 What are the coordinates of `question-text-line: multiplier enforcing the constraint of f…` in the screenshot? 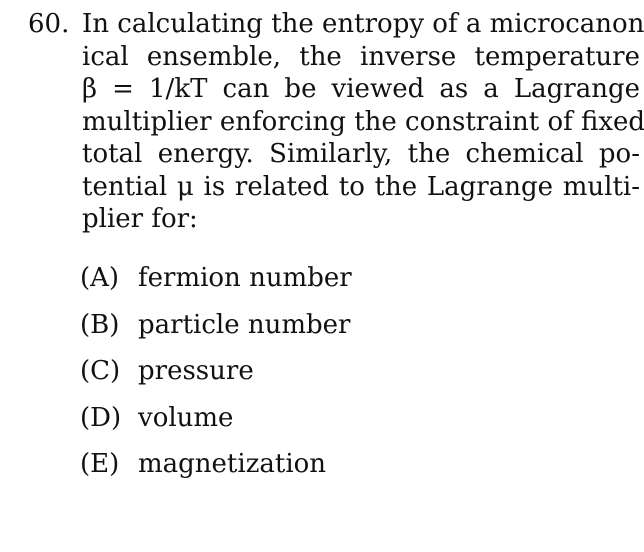 It's located at (363, 121).